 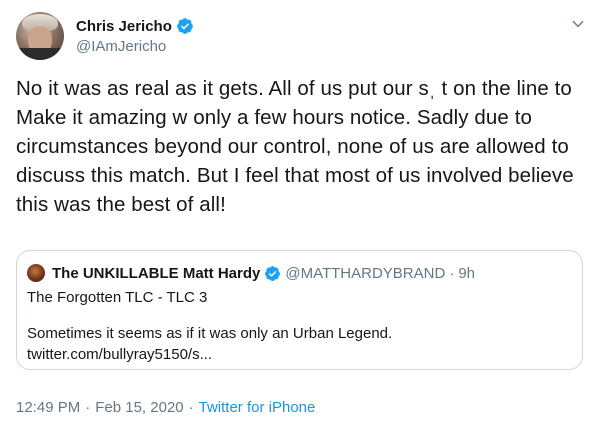 I want to click on avatar-shirt, so click(x=40, y=54).